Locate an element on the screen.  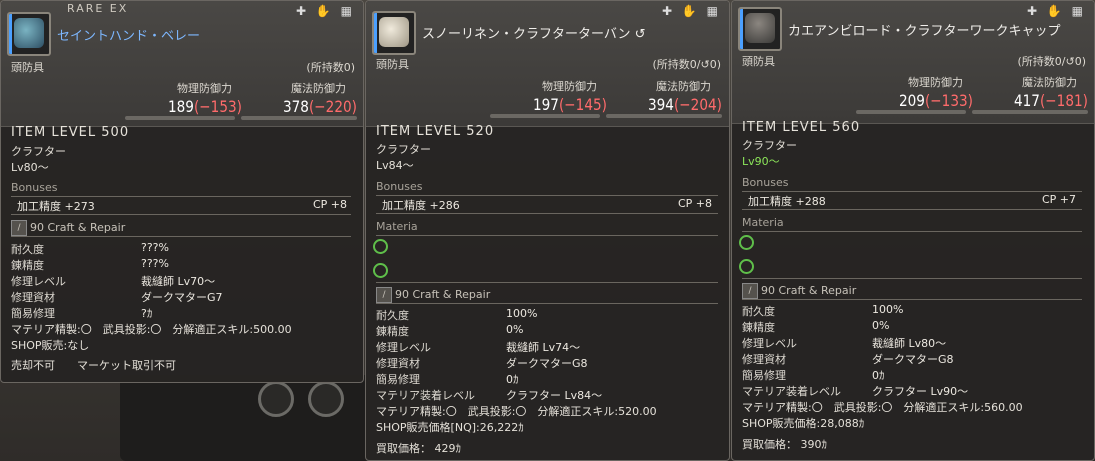
spiritbond-value: 0% is located at coordinates (881, 325).